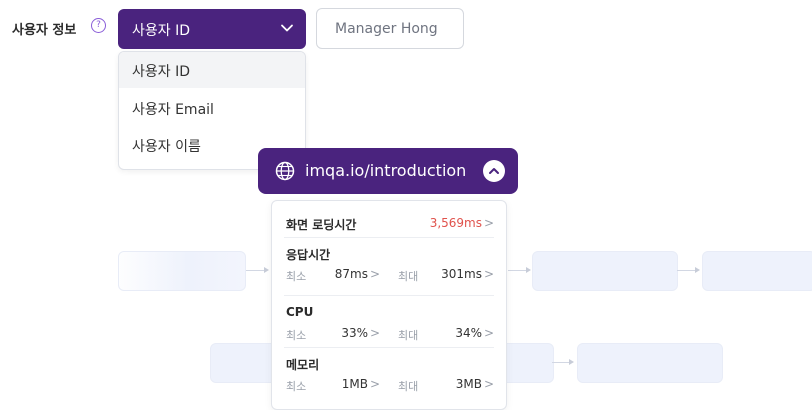 The width and height of the screenshot is (812, 410). I want to click on menu-item-label: 사용자 Email, so click(173, 110).